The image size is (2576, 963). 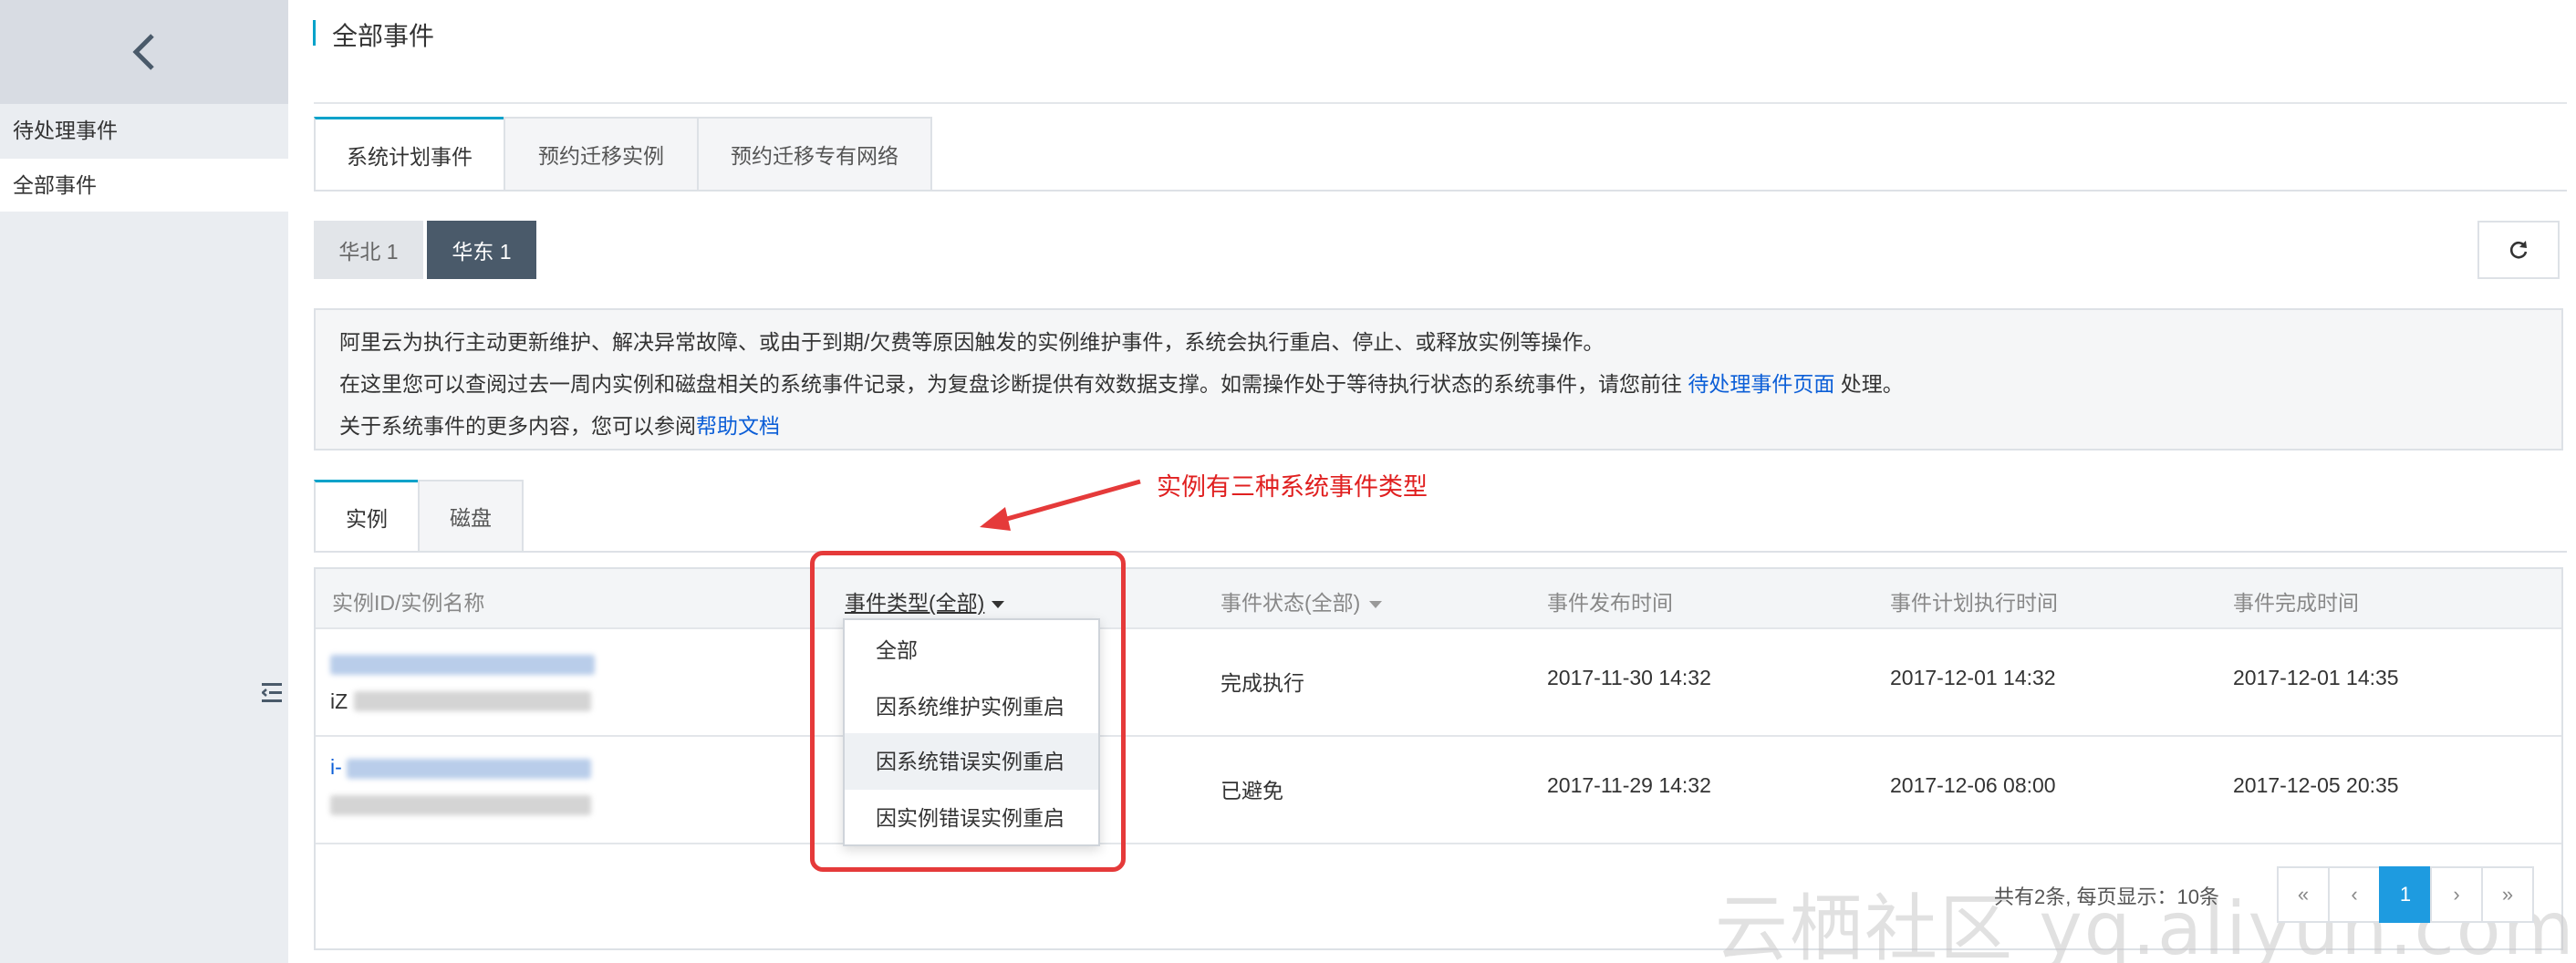 What do you see at coordinates (2456, 894) in the screenshot?
I see `pagination-next-button: ›` at bounding box center [2456, 894].